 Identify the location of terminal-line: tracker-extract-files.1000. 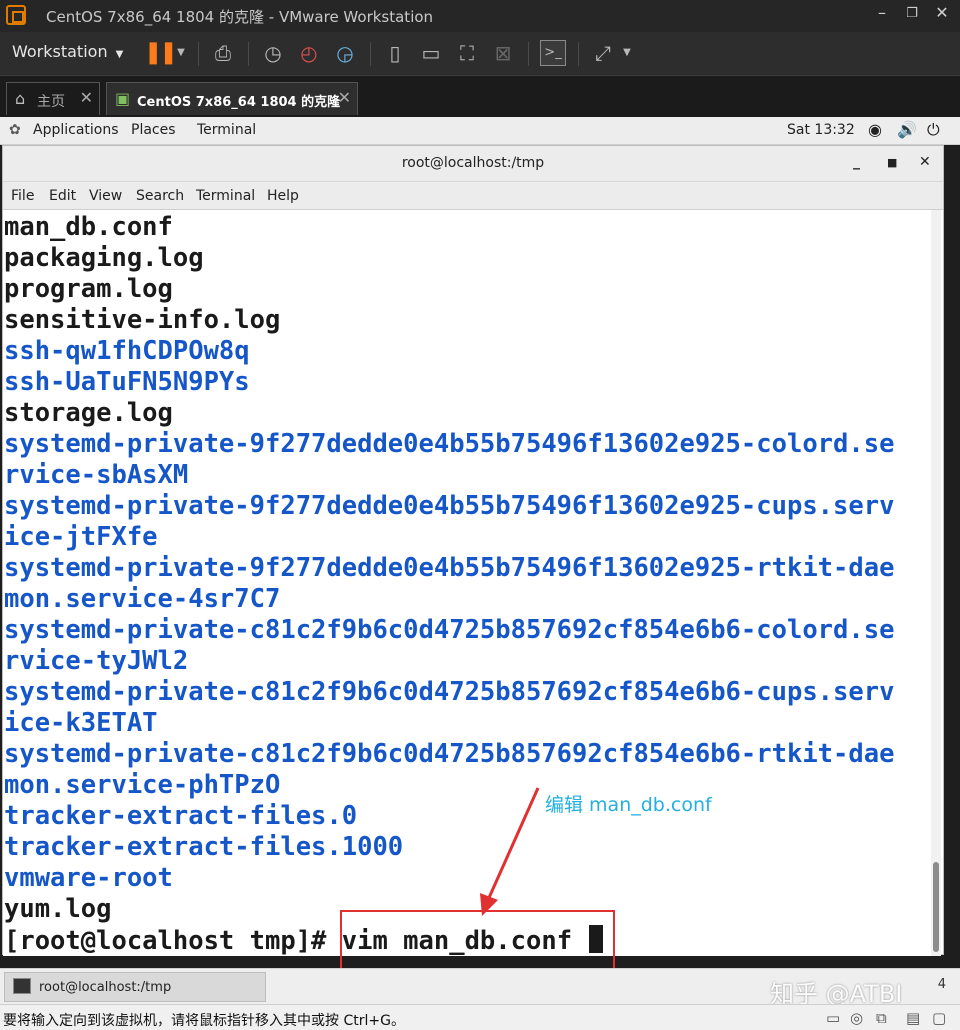
(204, 847).